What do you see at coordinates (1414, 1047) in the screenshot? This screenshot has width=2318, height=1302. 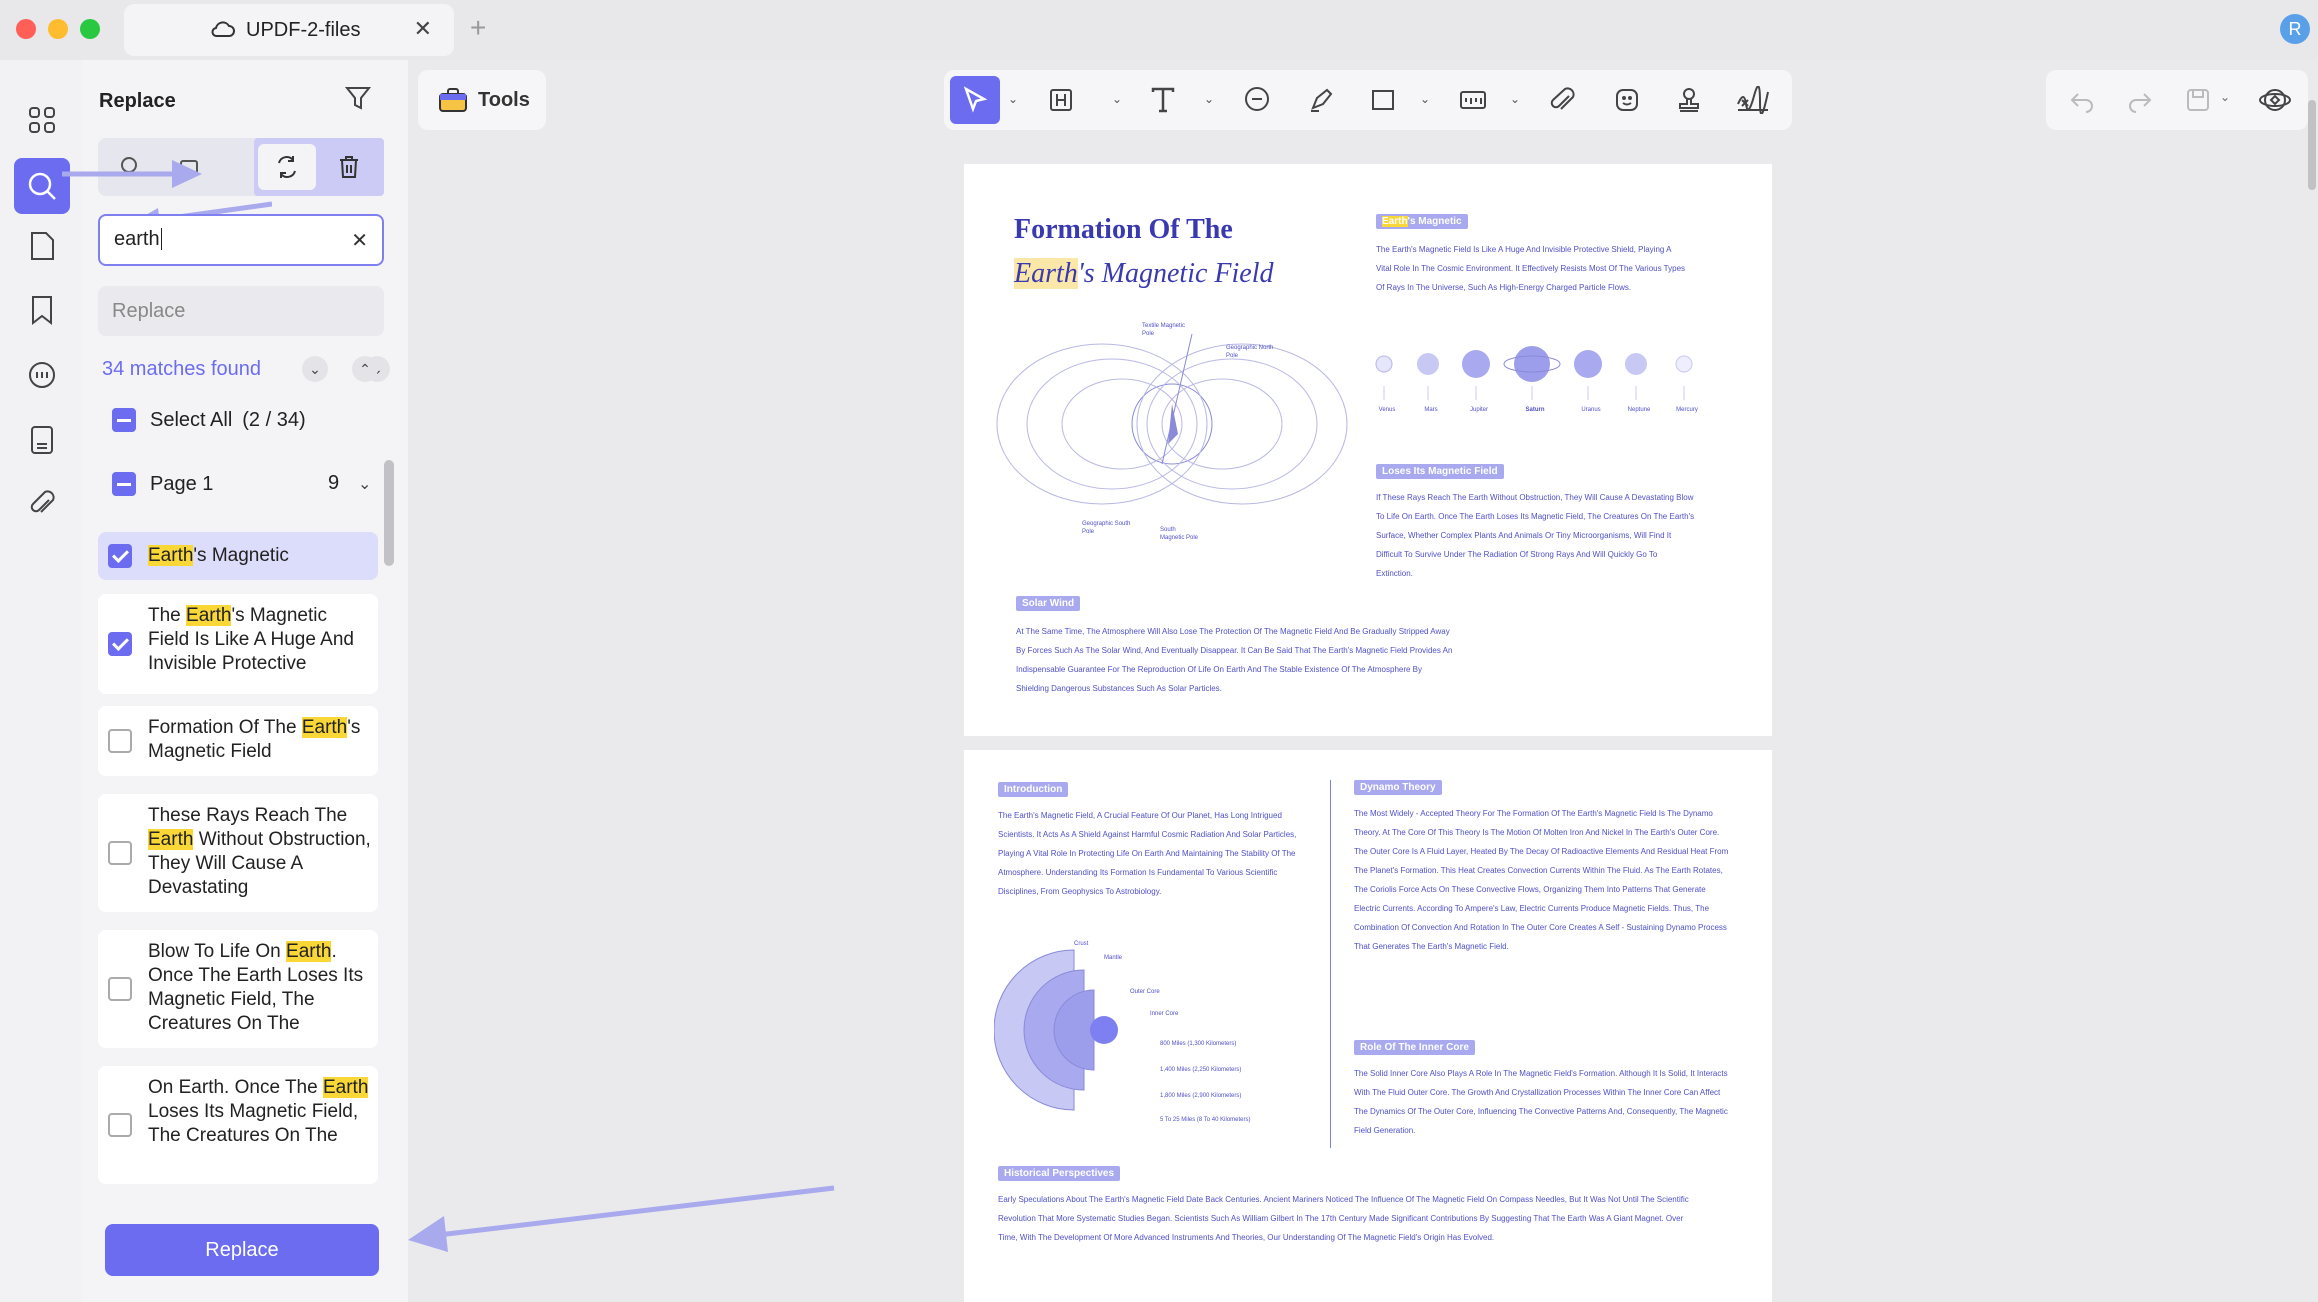 I see `pdf-heading-inner: Role Of The Inner Core` at bounding box center [1414, 1047].